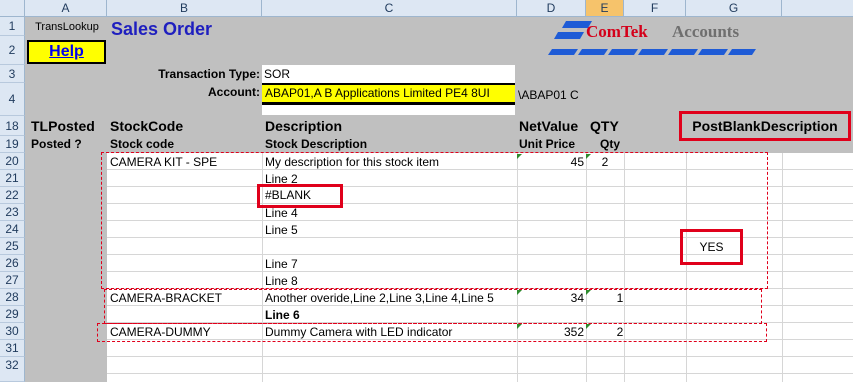  I want to click on column-header-g: G, so click(734, 8).